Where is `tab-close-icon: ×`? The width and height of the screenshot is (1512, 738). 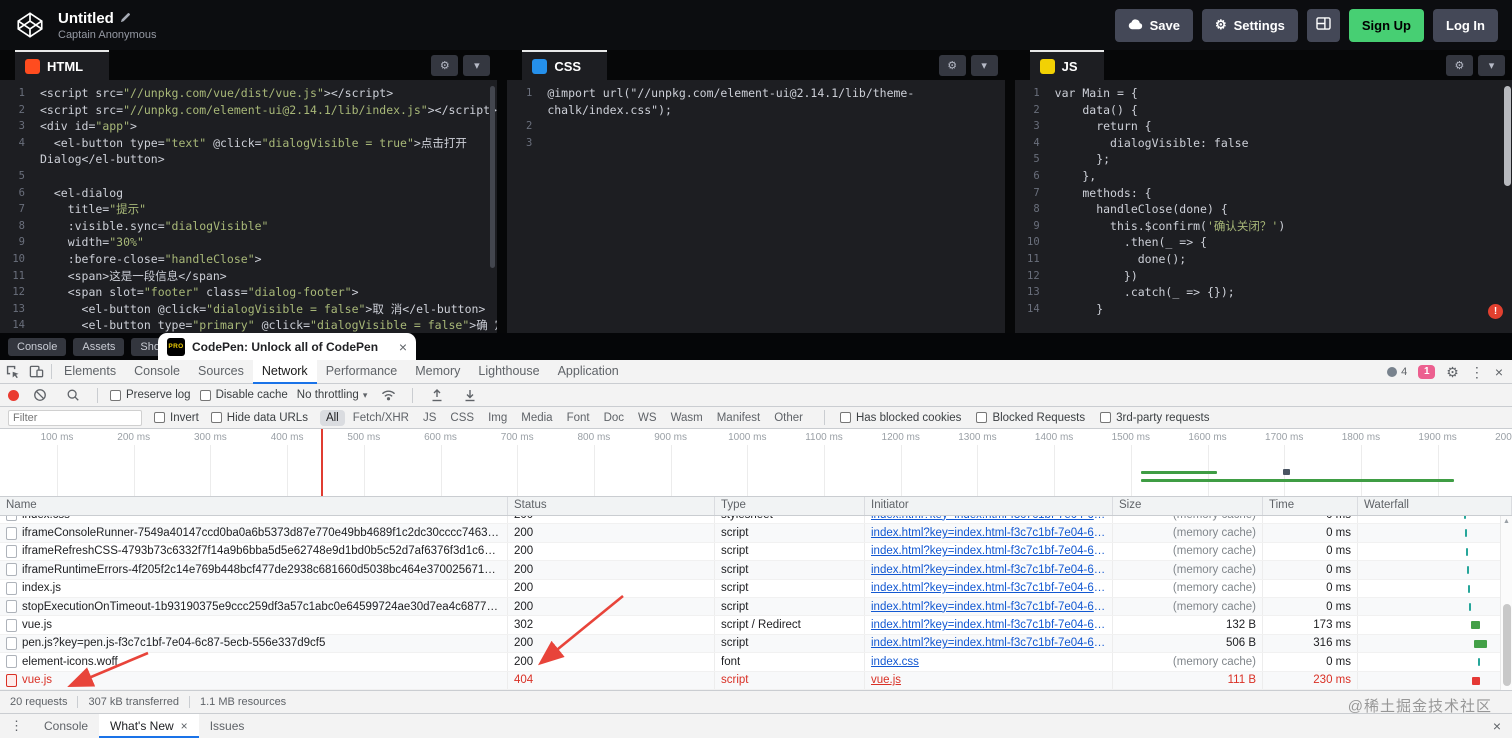 tab-close-icon: × is located at coordinates (403, 347).